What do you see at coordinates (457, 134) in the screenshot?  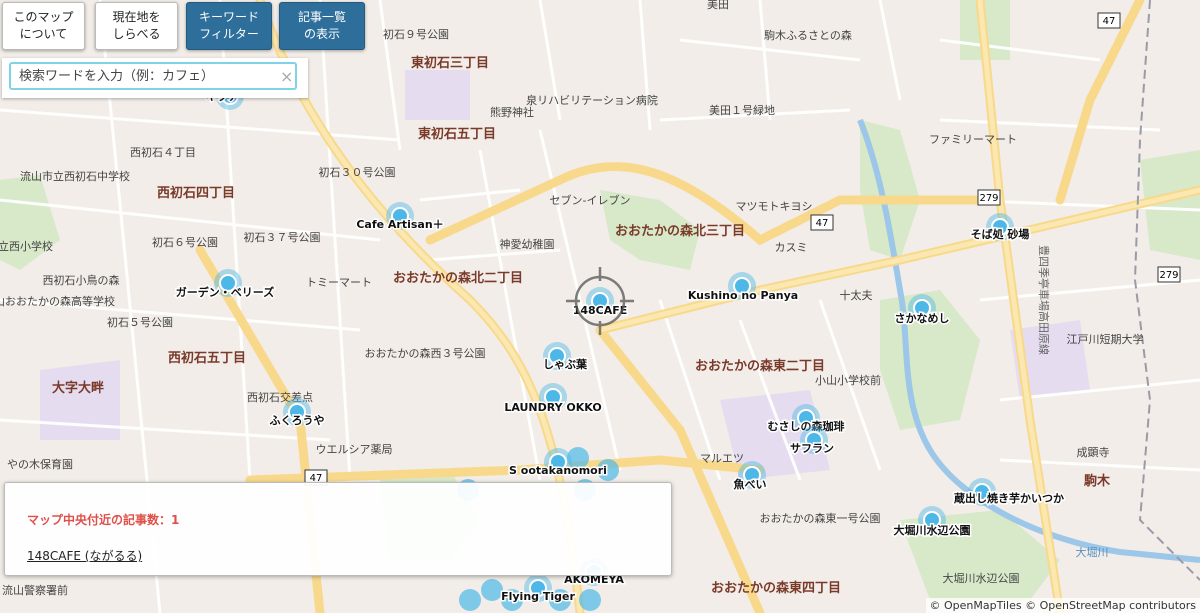 I see `district-label: 東初石五丁目` at bounding box center [457, 134].